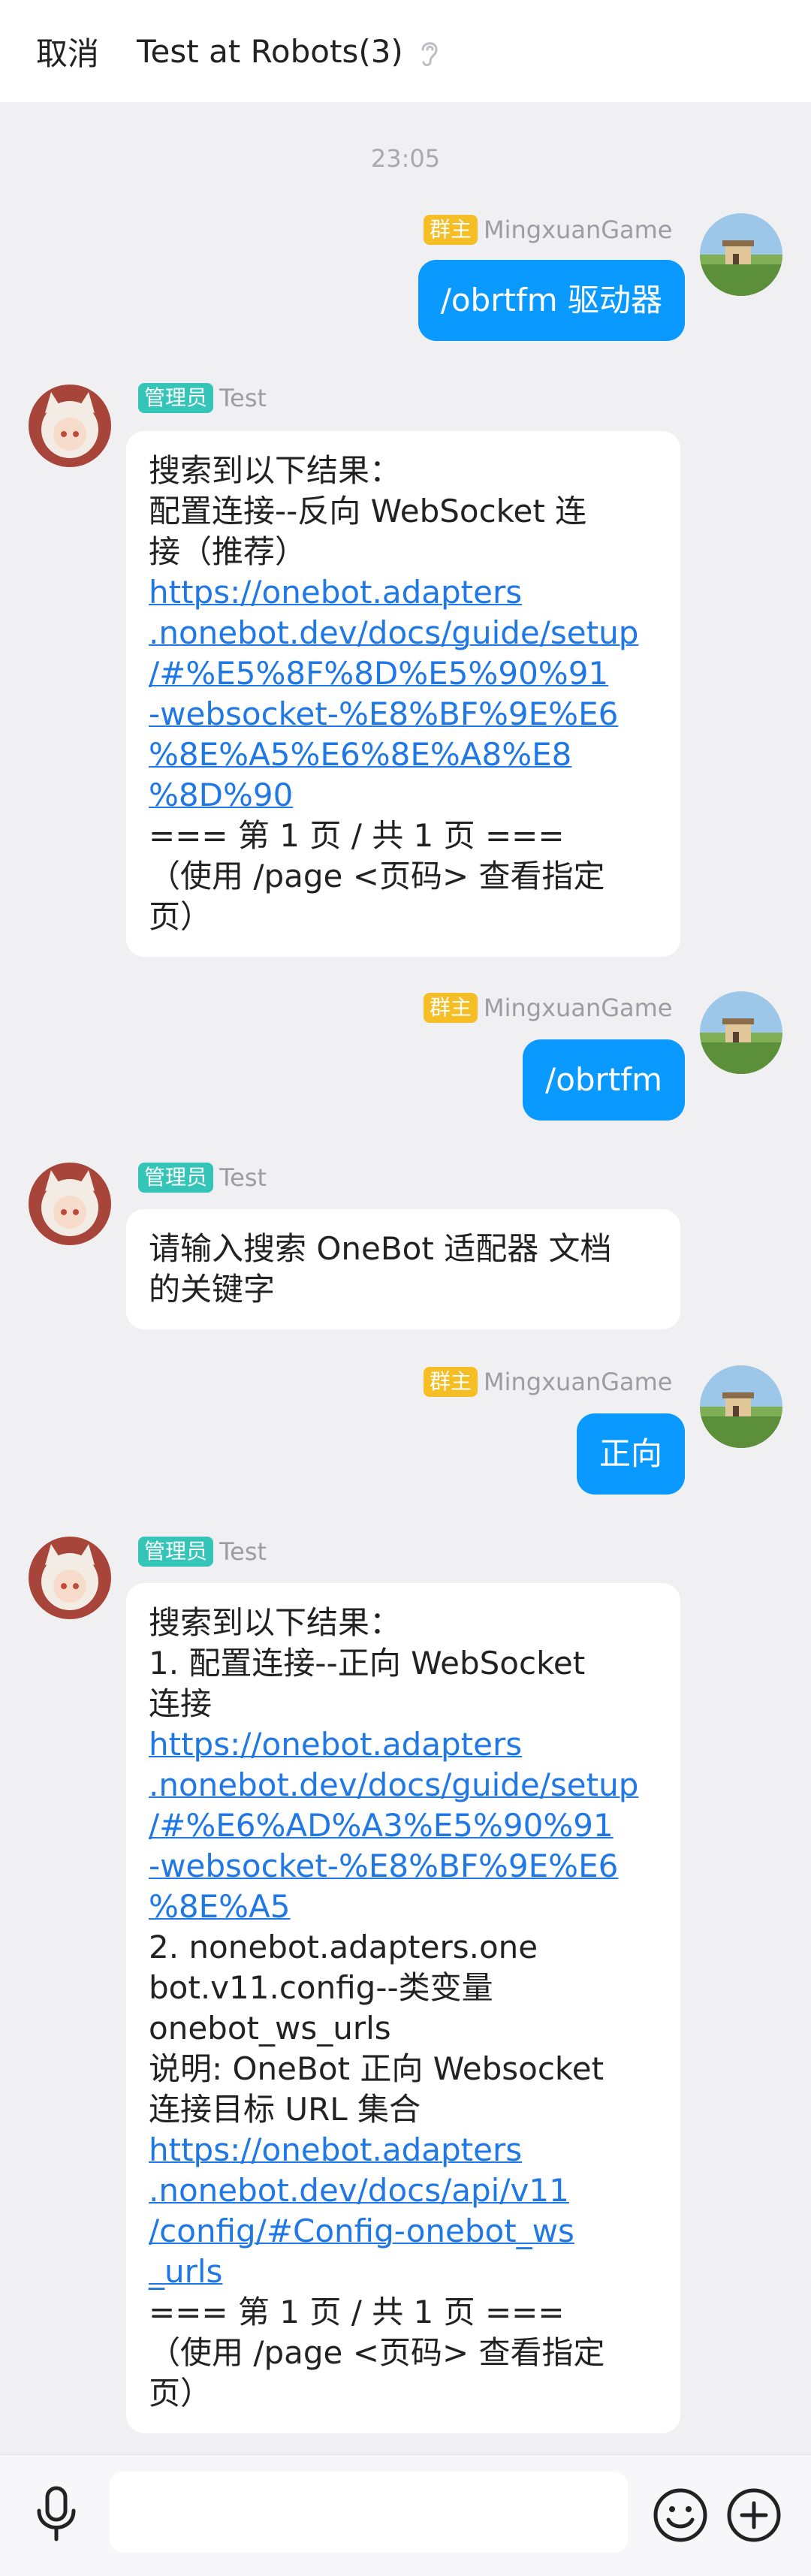  I want to click on message-text: 正向, so click(630, 1453).